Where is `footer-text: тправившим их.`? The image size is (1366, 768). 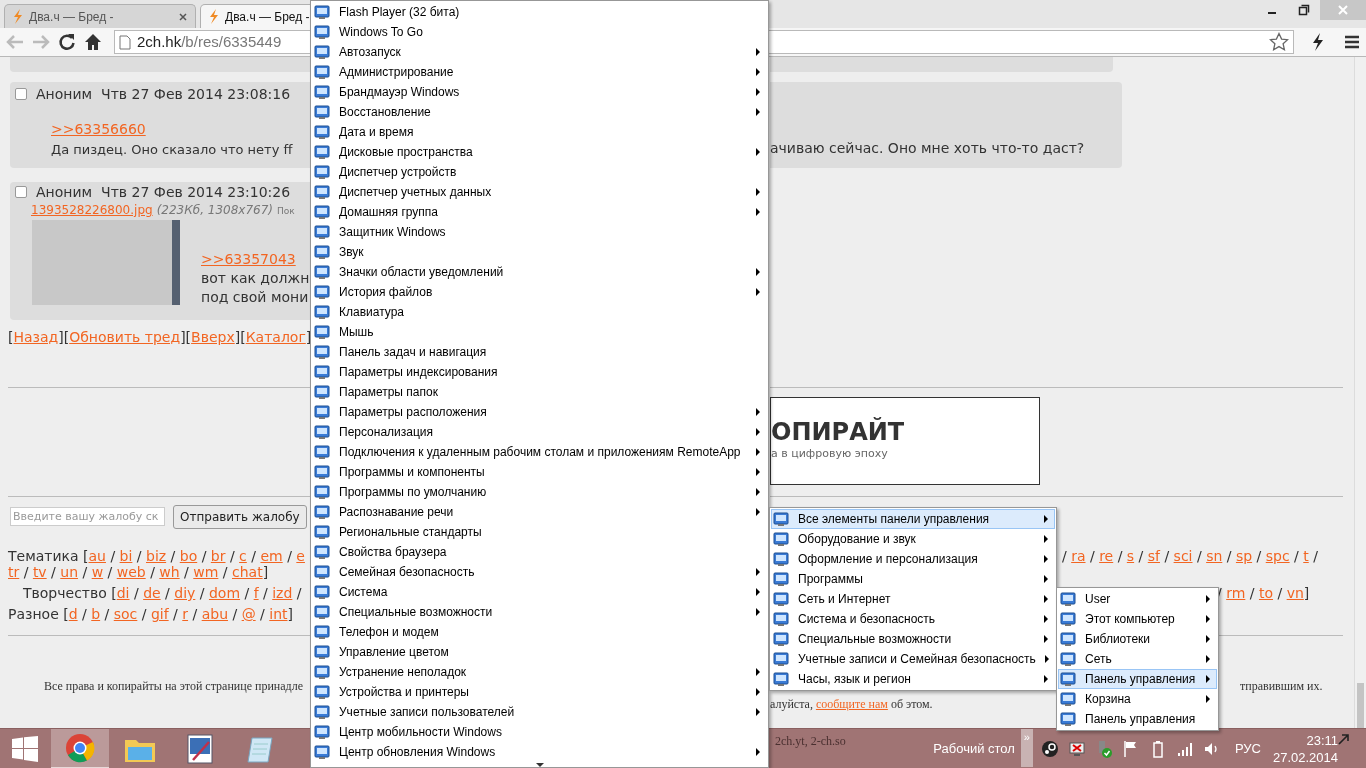 footer-text: тправившим их. is located at coordinates (1281, 686).